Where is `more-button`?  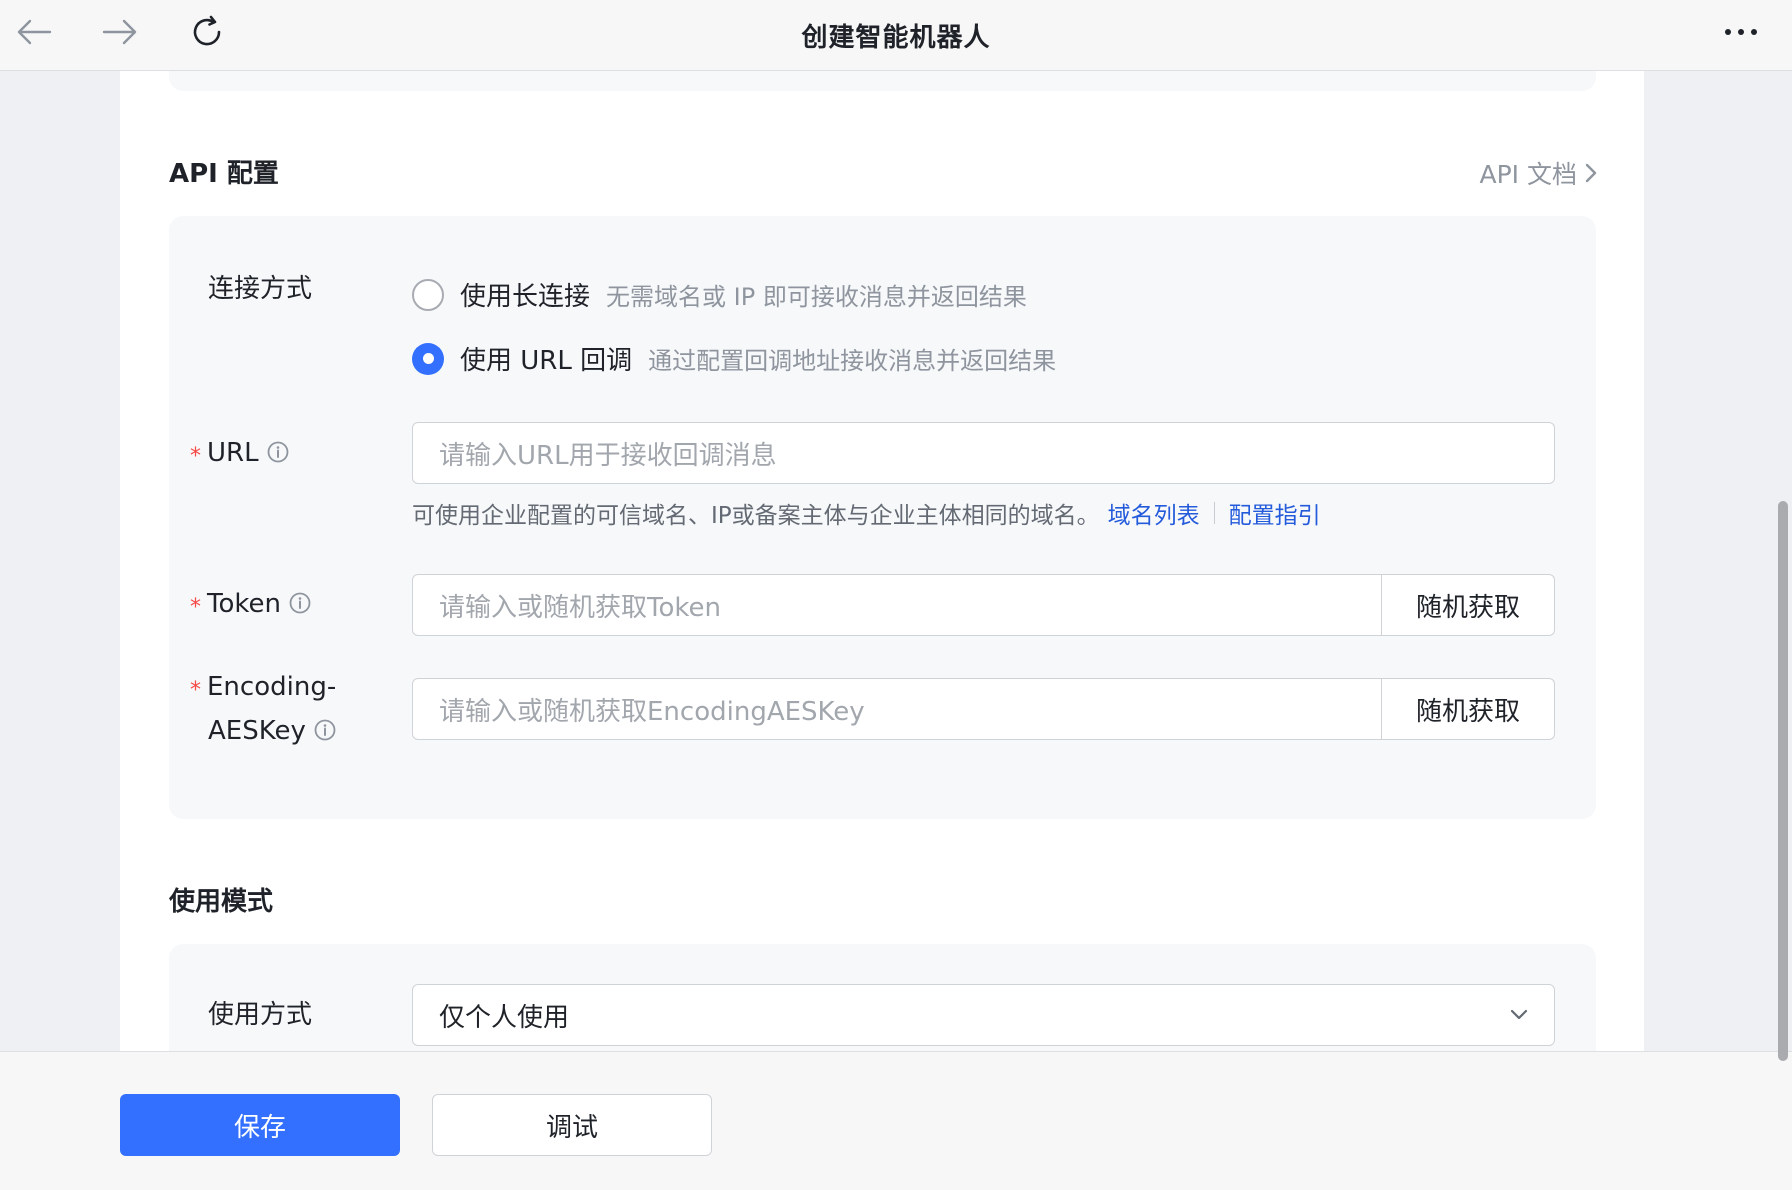 more-button is located at coordinates (1741, 32).